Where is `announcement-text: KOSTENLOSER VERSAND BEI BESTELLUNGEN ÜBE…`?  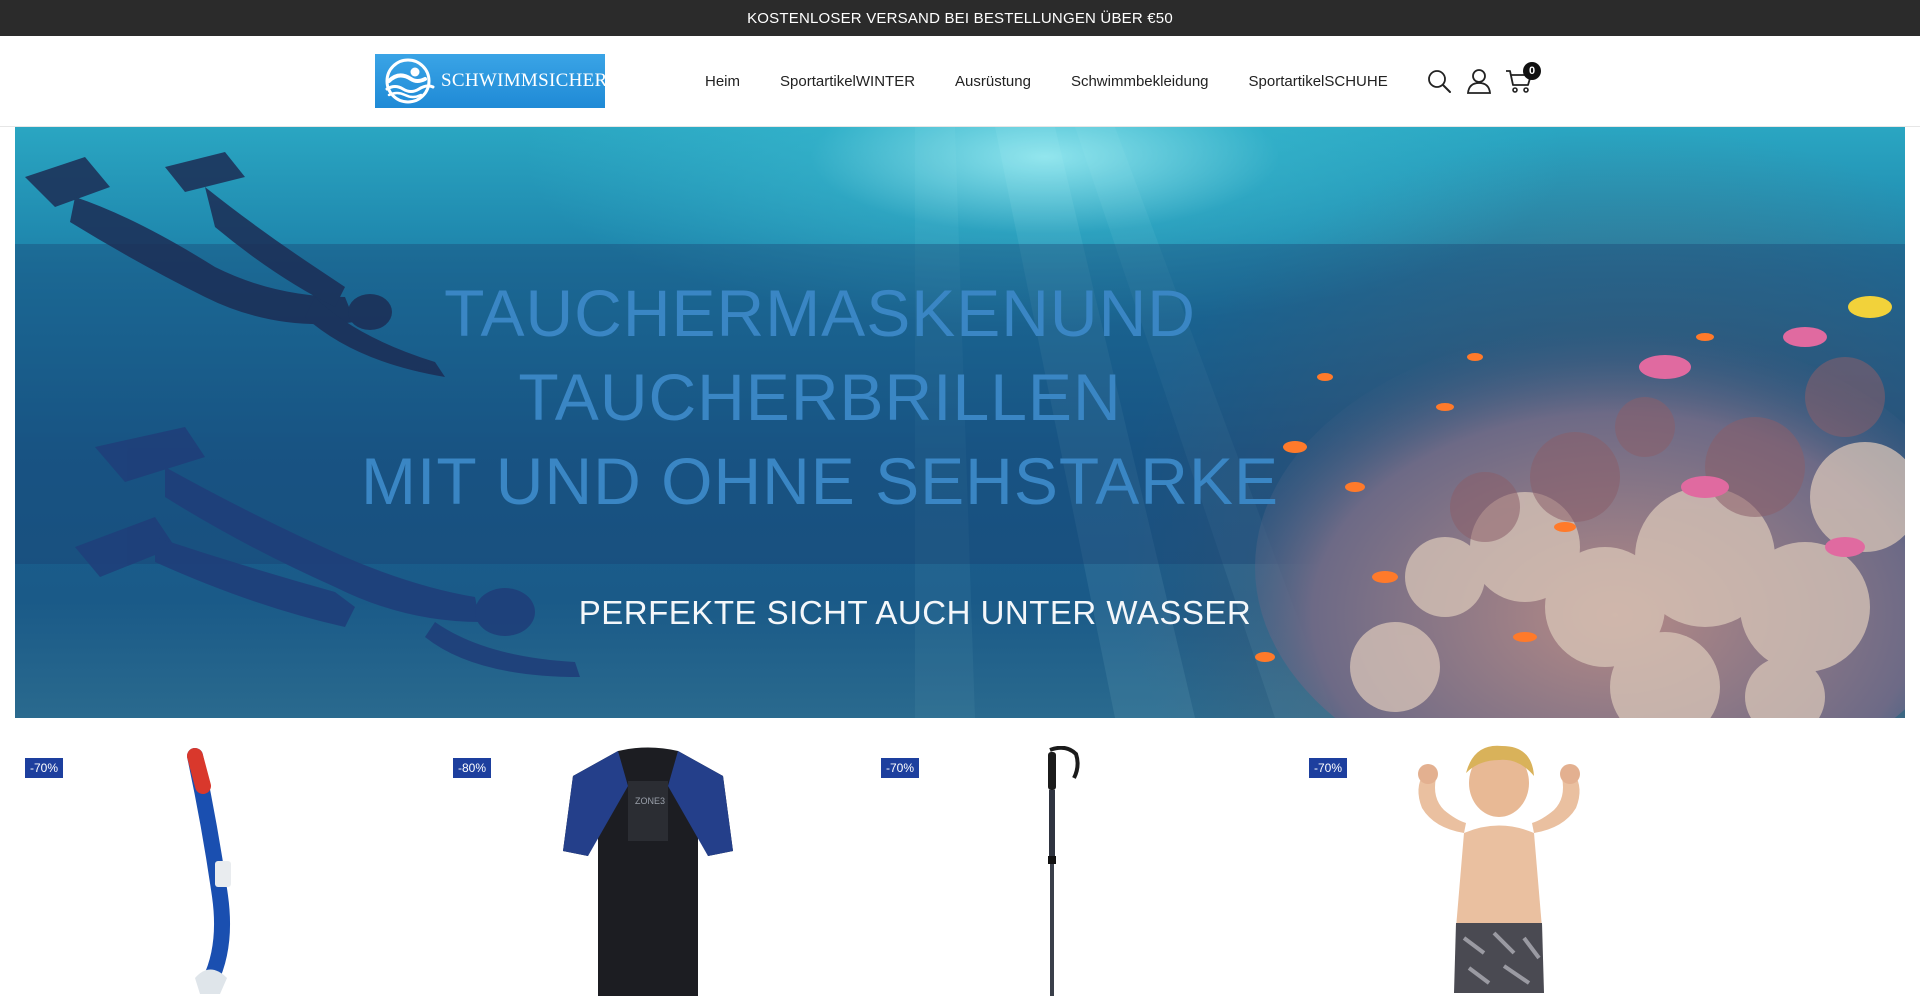
announcement-text: KOSTENLOSER VERSAND BEI BESTELLUNGEN ÜBE… is located at coordinates (960, 18).